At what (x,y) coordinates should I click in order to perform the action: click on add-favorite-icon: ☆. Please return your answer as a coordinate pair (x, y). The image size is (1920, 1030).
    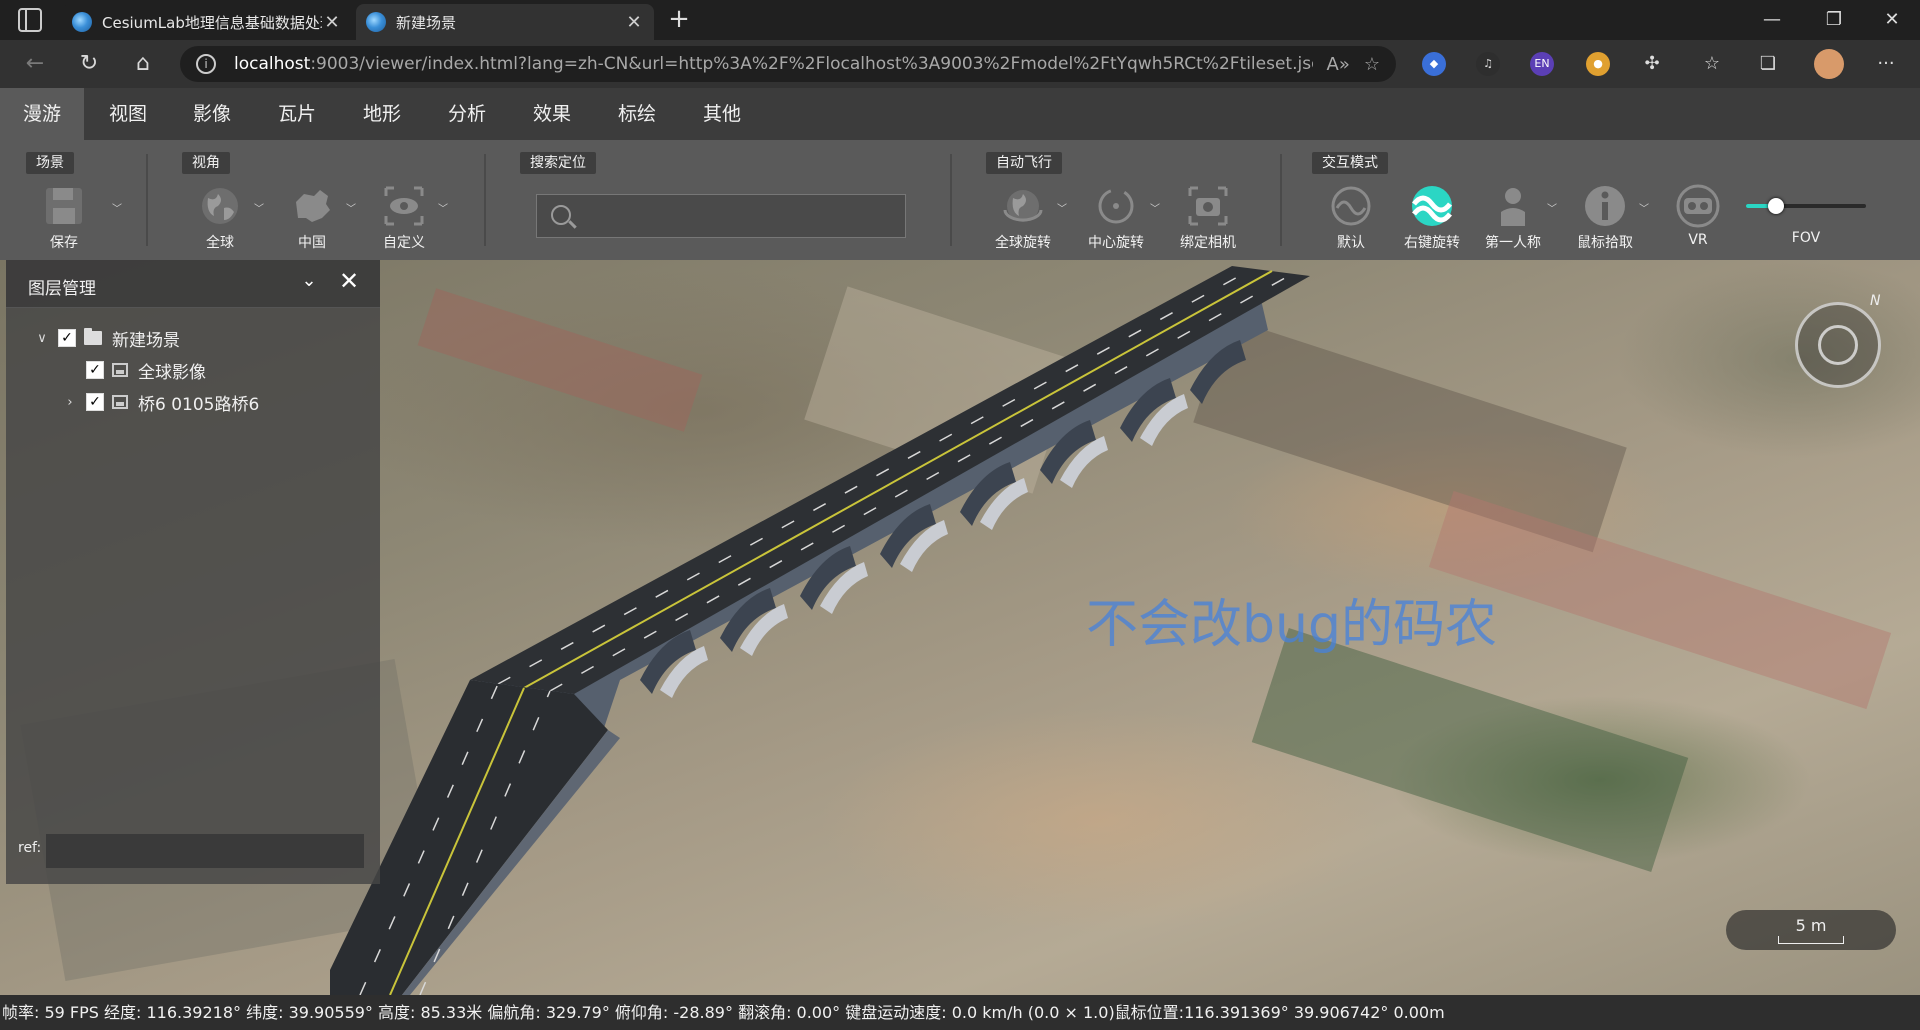
    Looking at the image, I should click on (1372, 64).